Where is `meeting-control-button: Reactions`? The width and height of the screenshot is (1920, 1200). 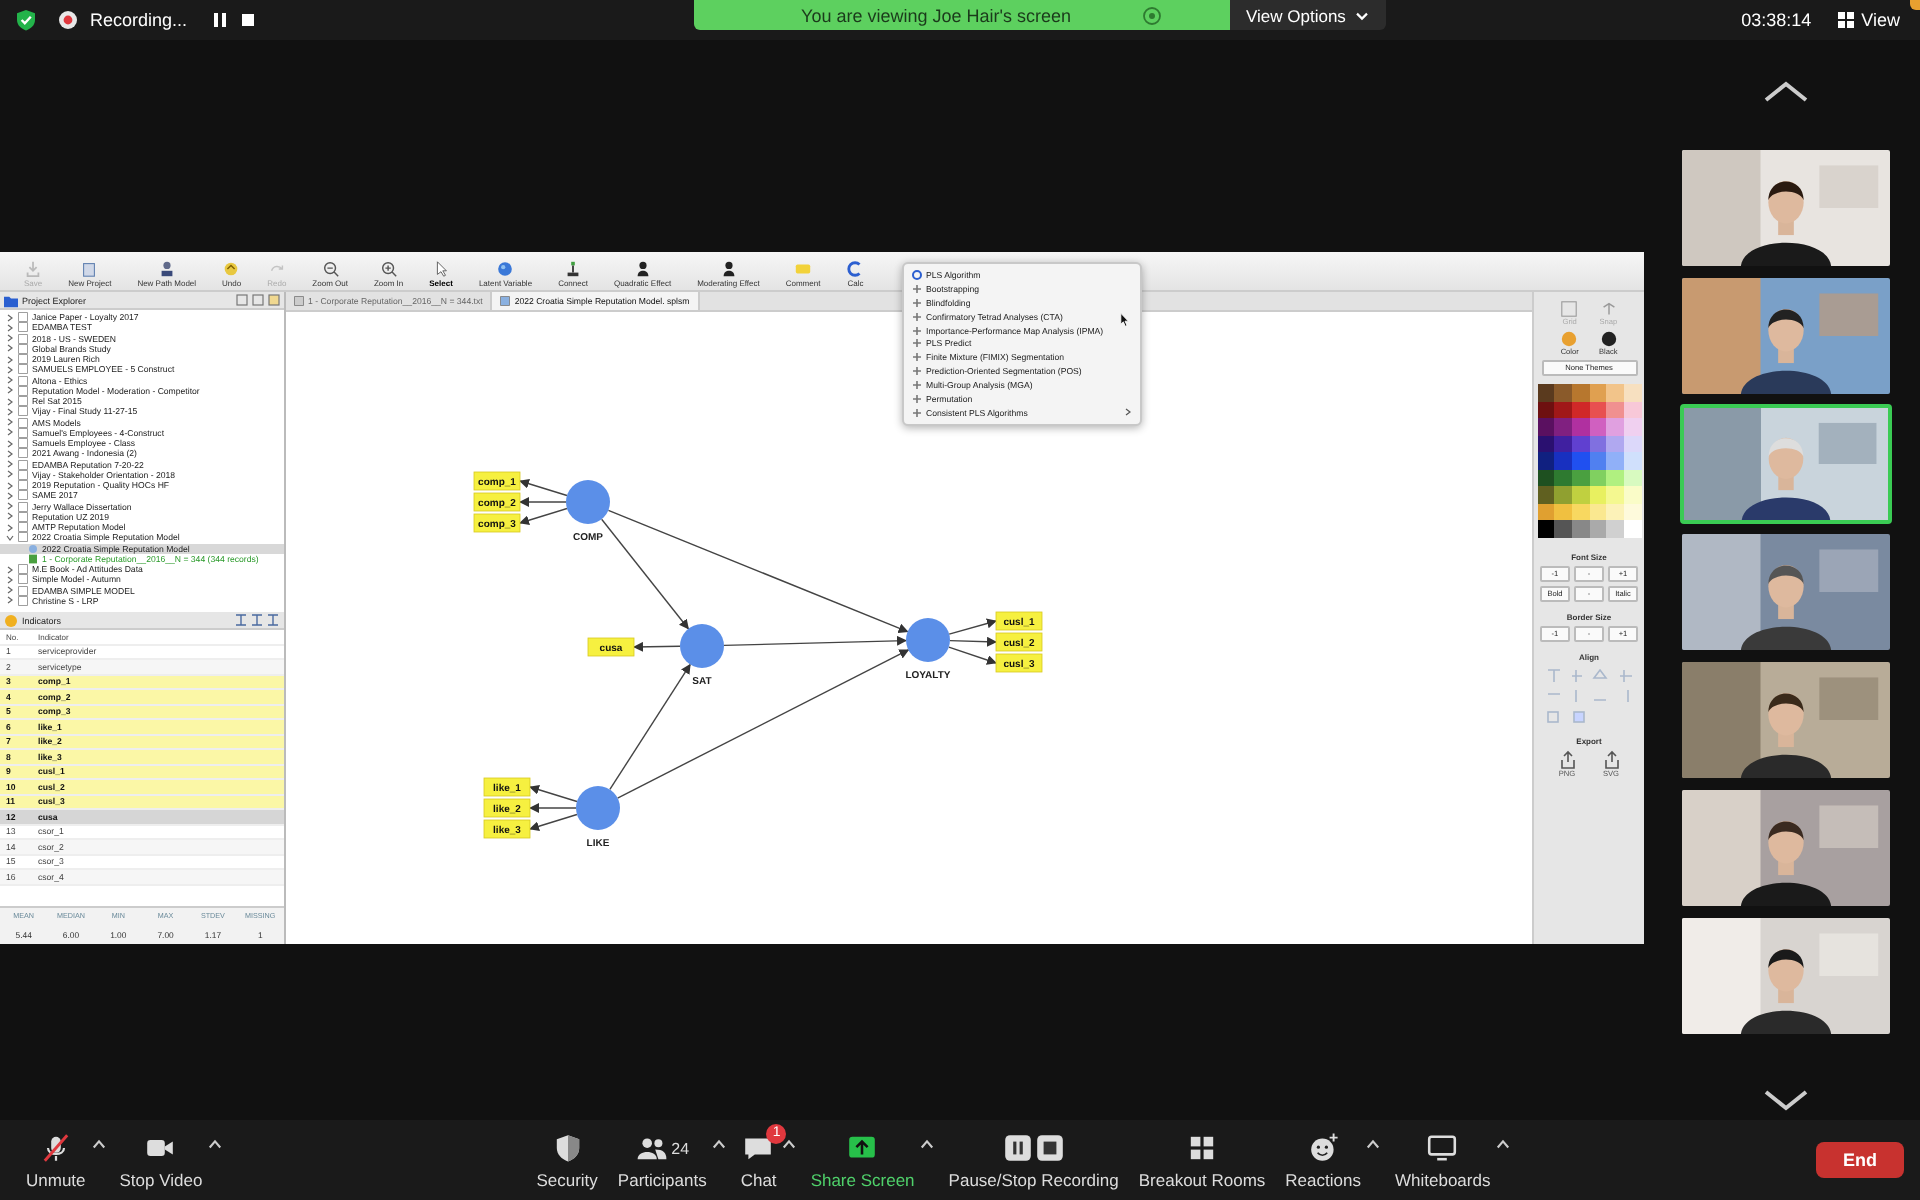
meeting-control-button: Reactions is located at coordinates (1323, 1160).